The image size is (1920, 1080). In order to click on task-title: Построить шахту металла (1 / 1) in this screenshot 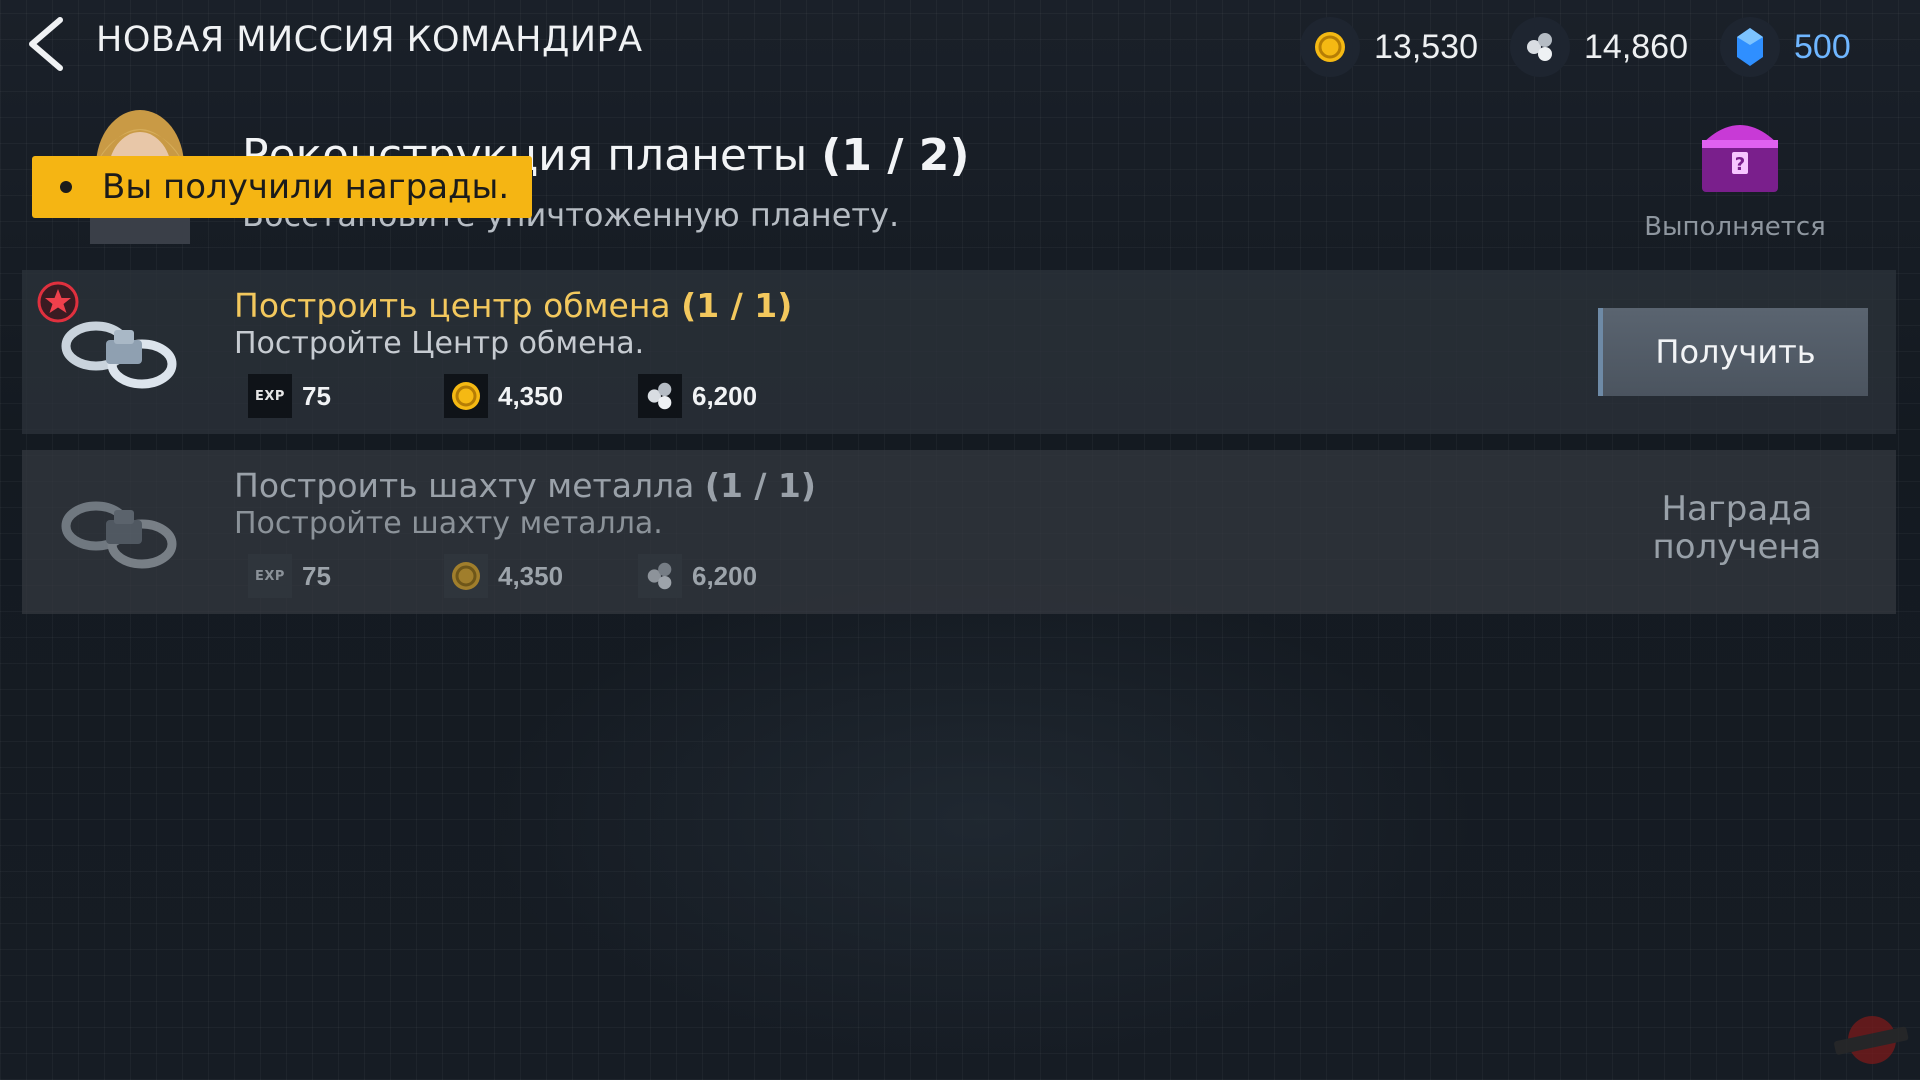, I will do `click(525, 485)`.